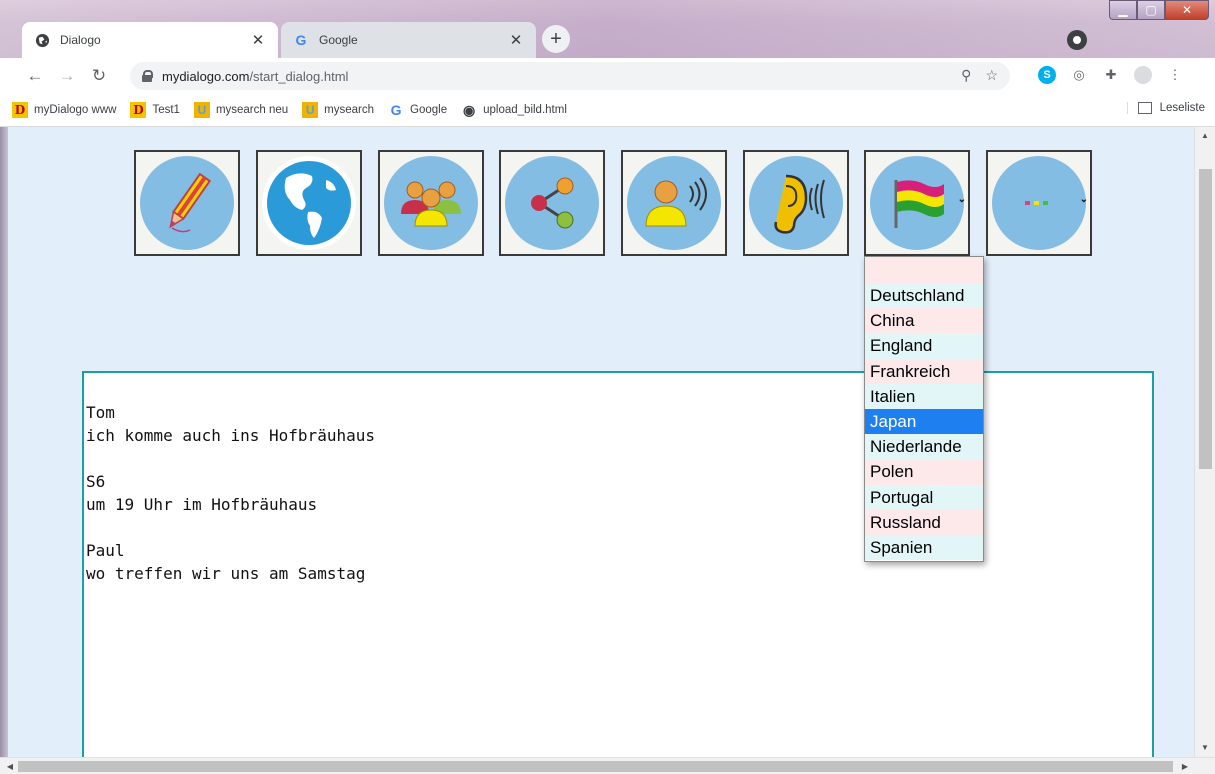 The width and height of the screenshot is (1215, 774). What do you see at coordinates (100, 412) in the screenshot?
I see `chat-sender: Tom` at bounding box center [100, 412].